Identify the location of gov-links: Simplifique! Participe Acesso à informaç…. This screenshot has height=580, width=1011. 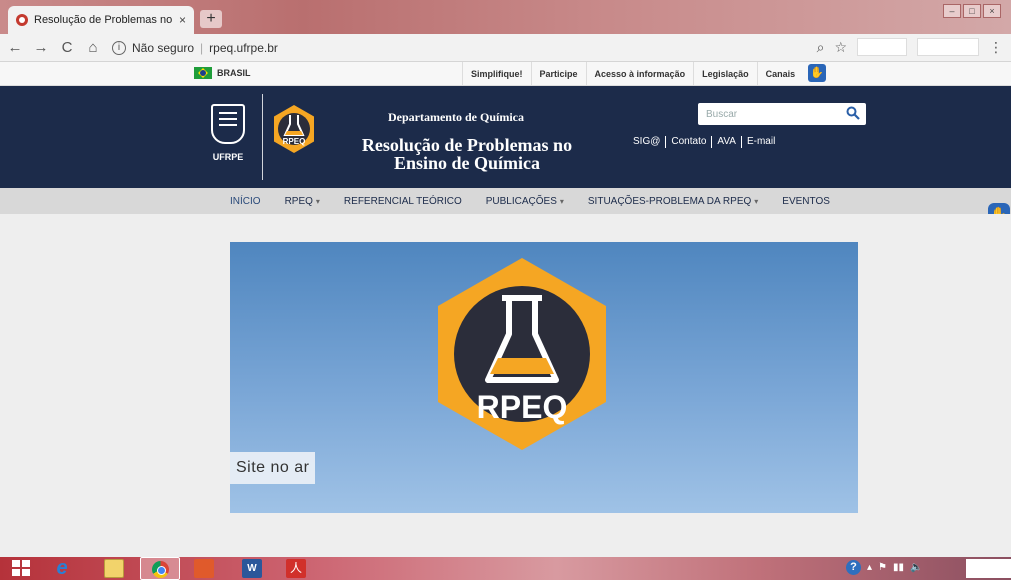
(632, 74).